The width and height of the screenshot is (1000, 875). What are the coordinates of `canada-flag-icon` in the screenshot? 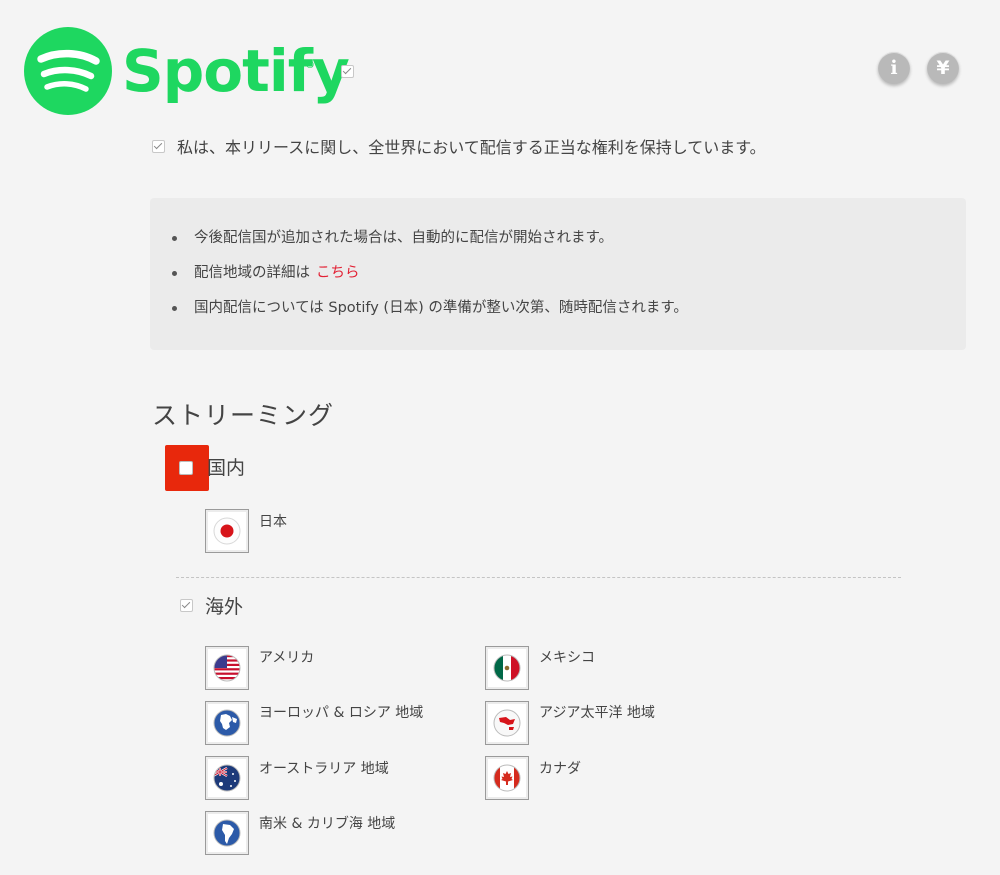 It's located at (507, 778).